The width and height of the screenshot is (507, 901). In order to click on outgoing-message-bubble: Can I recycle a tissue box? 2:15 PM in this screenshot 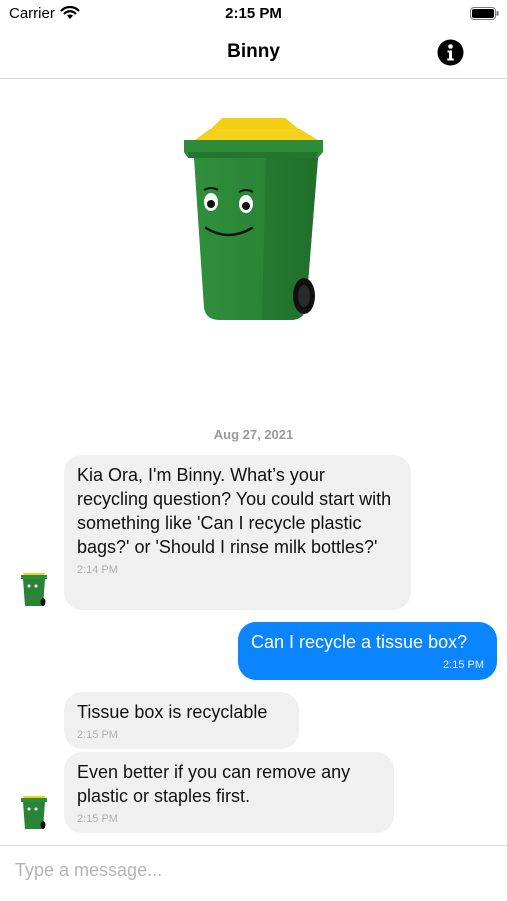, I will do `click(367, 651)`.